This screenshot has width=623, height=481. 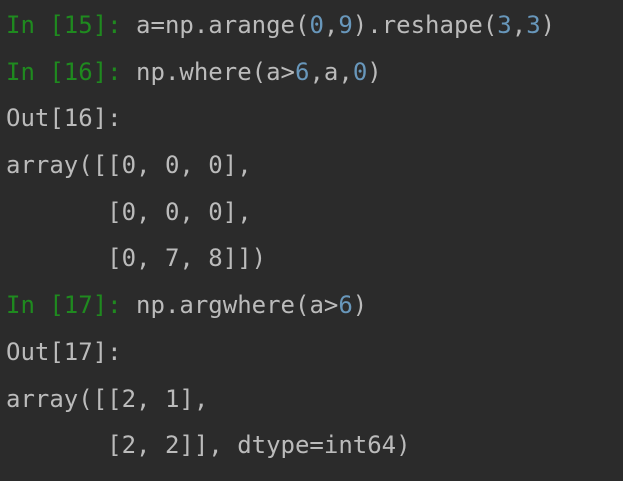 What do you see at coordinates (345, 25) in the screenshot?
I see `number-literal: 9` at bounding box center [345, 25].